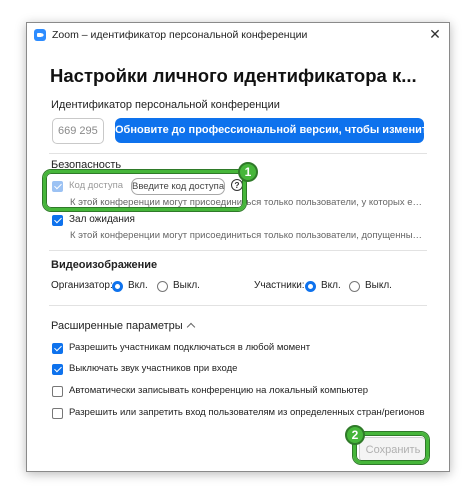 This screenshot has width=474, height=498. I want to click on host-video-label: Организатор:, so click(82, 285).